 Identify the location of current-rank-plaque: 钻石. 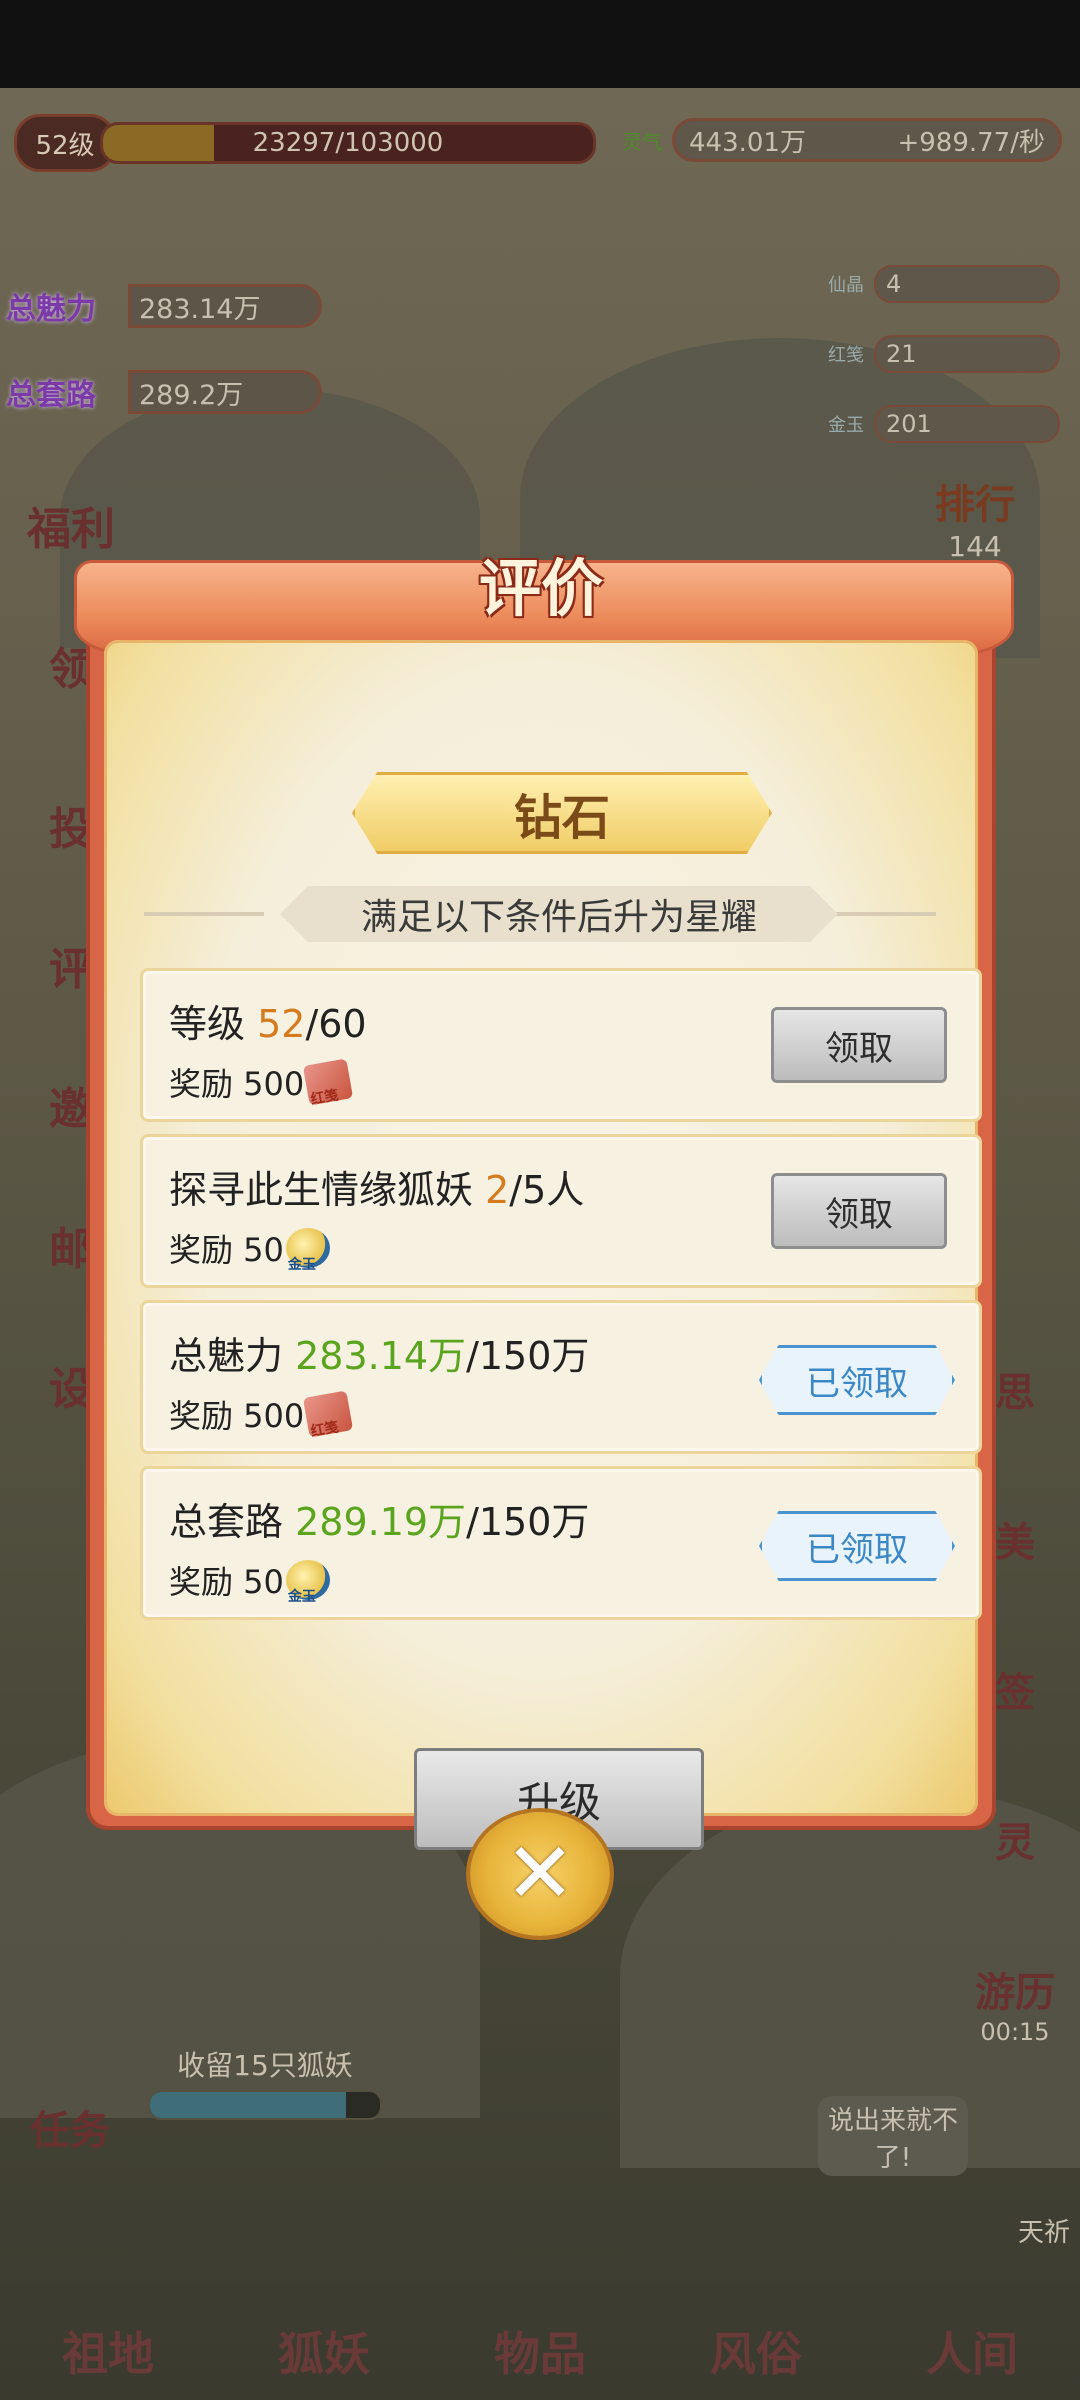
(562, 813).